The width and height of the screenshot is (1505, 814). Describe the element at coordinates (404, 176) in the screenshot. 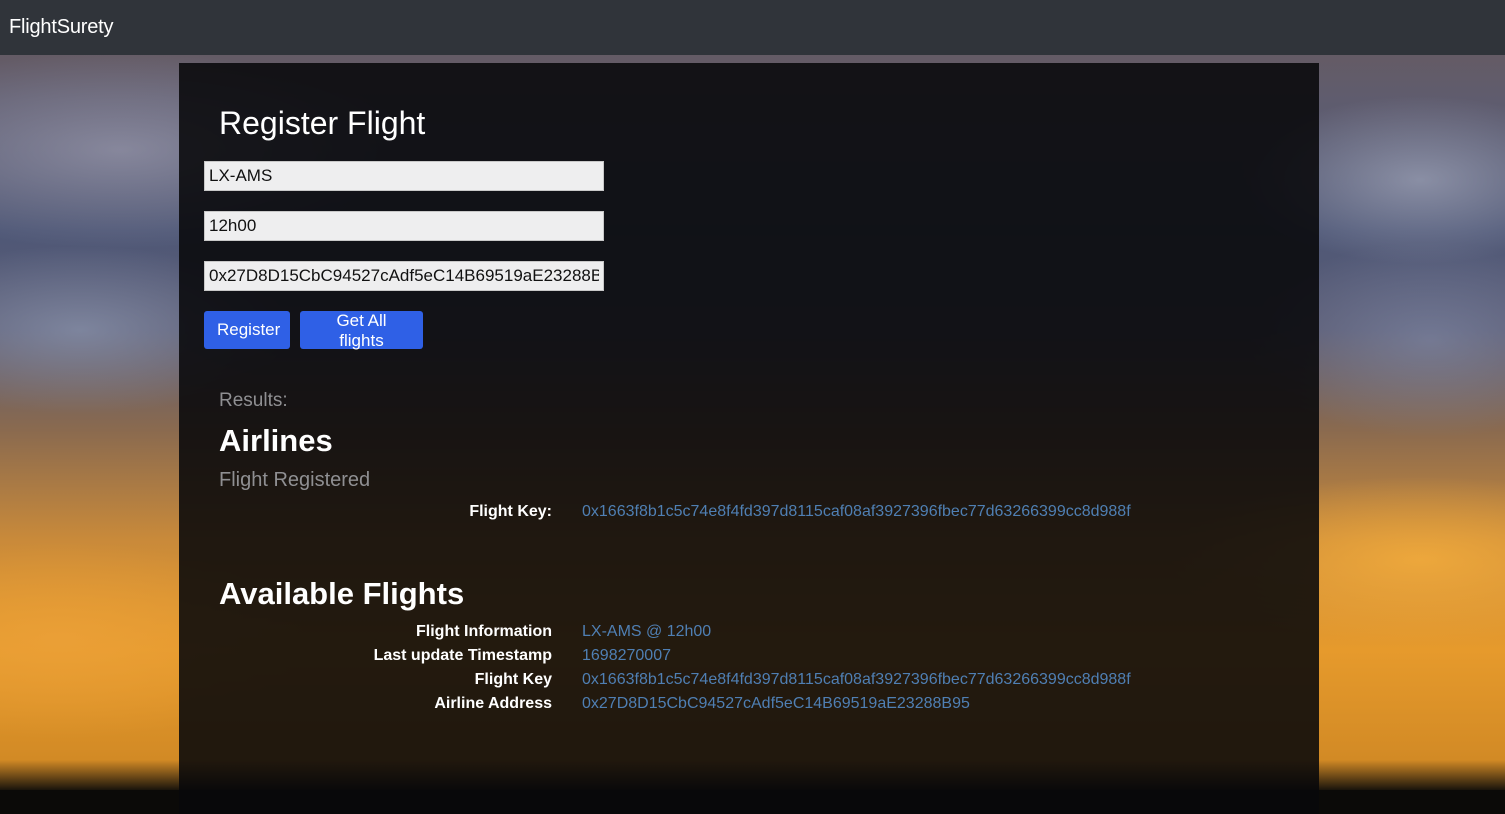

I see `flight-name-input` at that location.